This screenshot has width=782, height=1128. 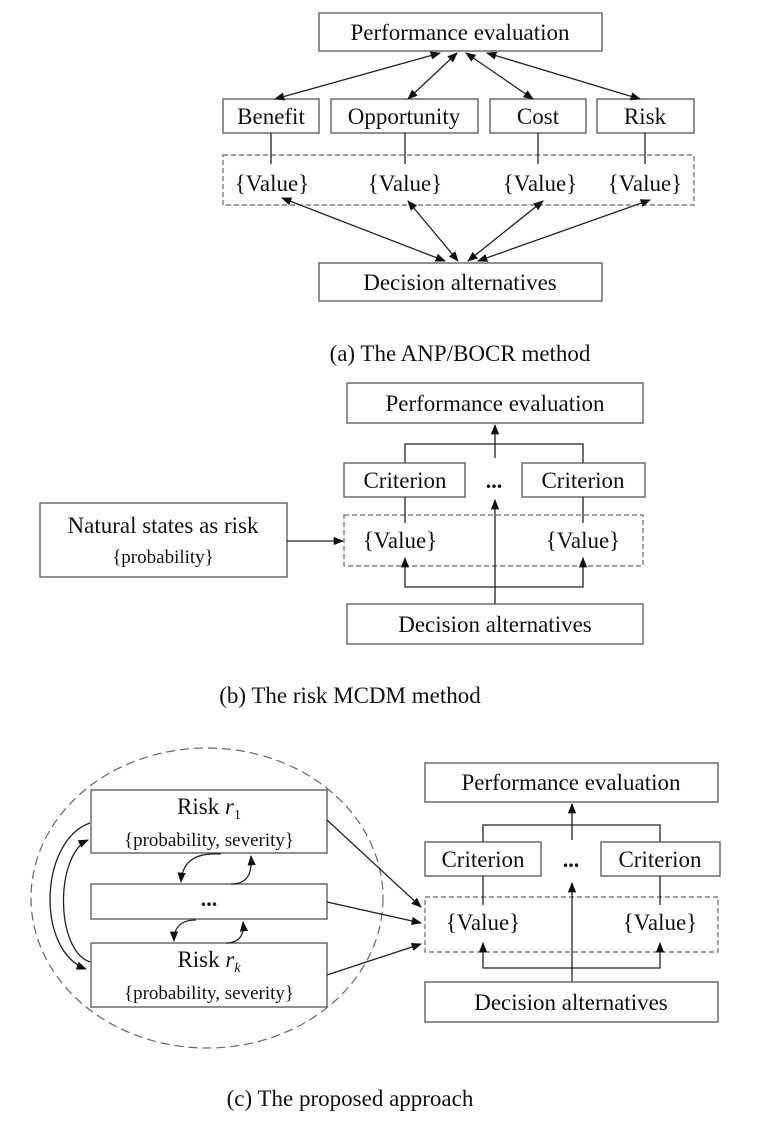 What do you see at coordinates (350, 695) in the screenshot?
I see `caption-b: (b) The risk MCDM method` at bounding box center [350, 695].